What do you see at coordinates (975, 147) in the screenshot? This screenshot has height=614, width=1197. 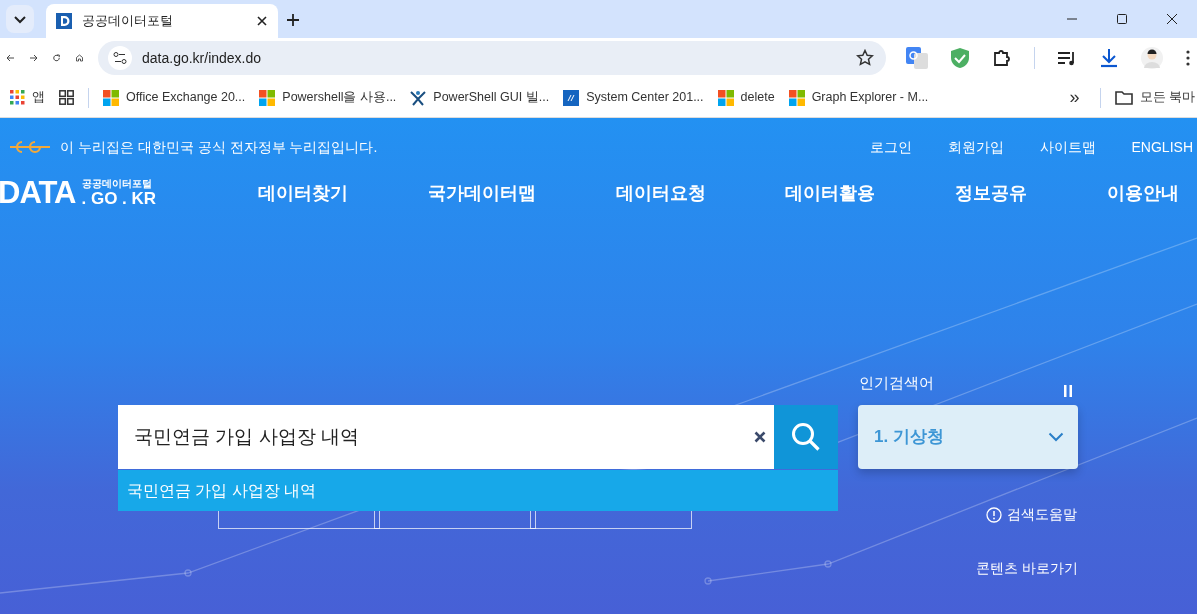 I see `utility-link: 회원가입` at bounding box center [975, 147].